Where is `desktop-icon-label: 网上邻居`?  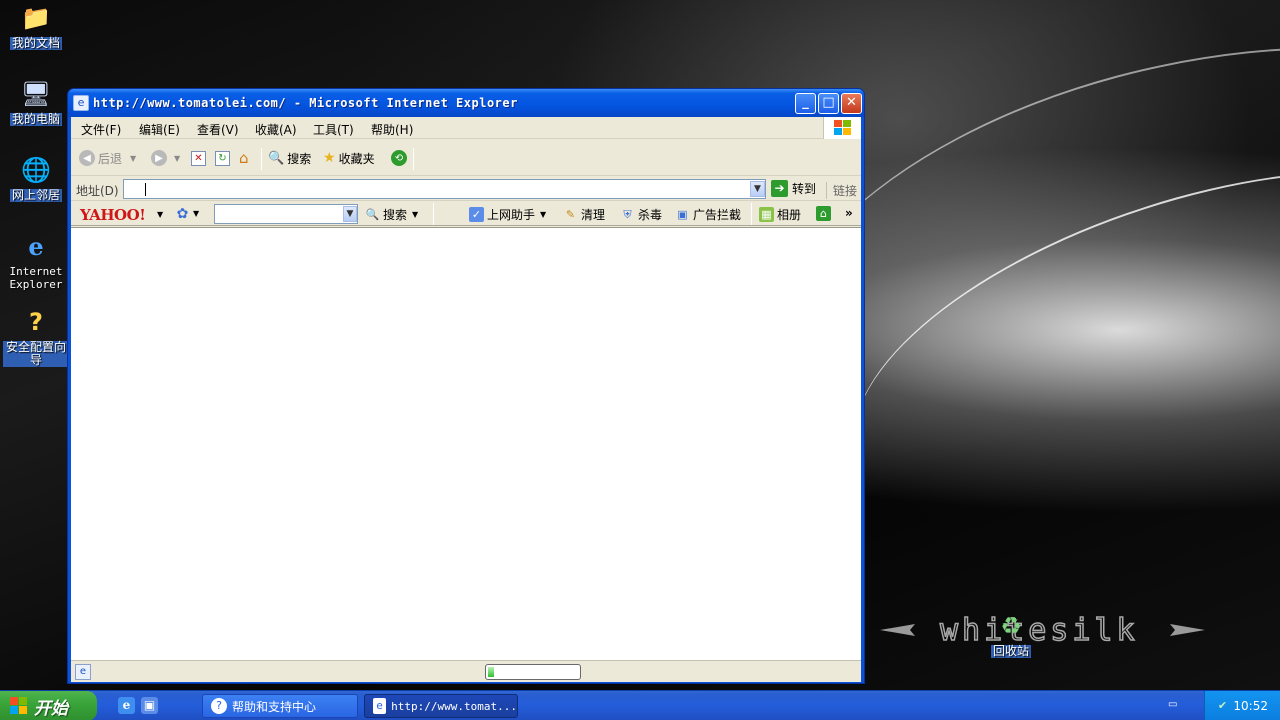 desktop-icon-label: 网上邻居 is located at coordinates (35, 195).